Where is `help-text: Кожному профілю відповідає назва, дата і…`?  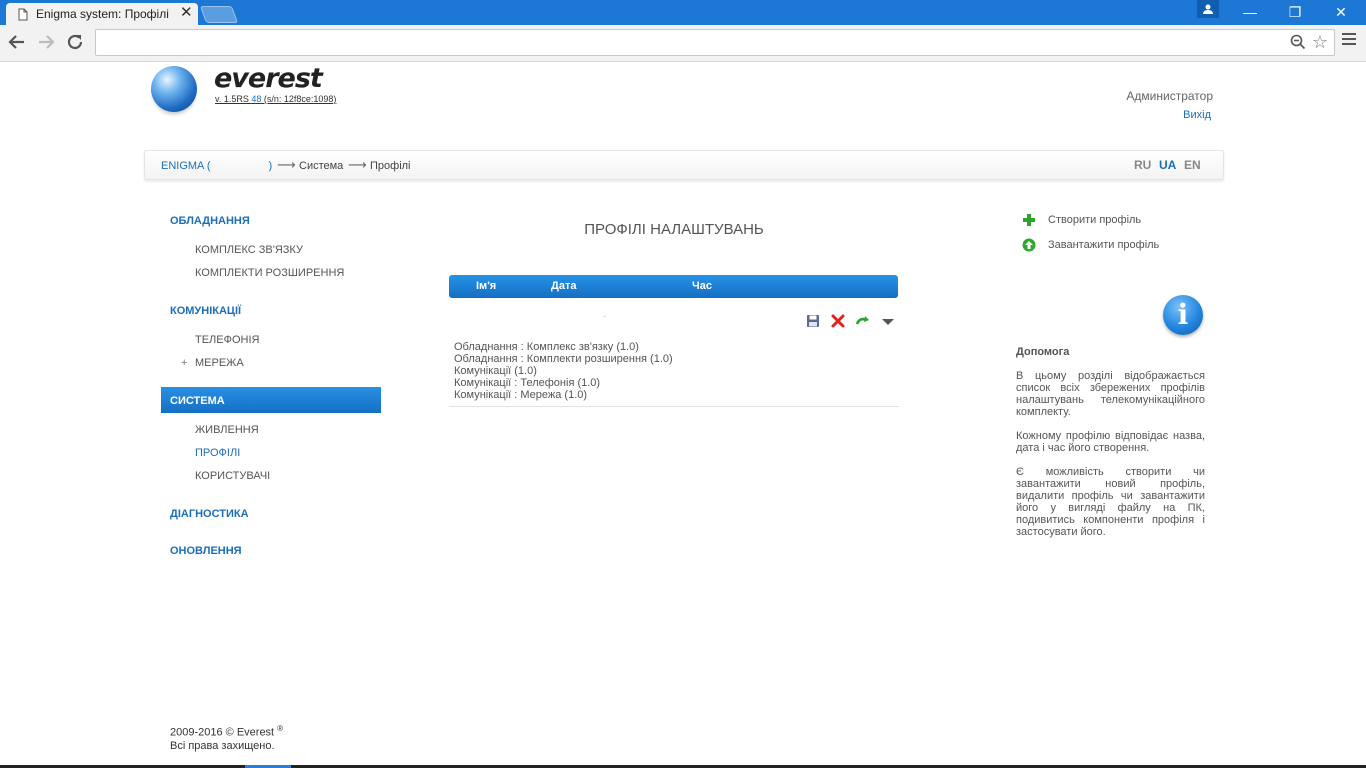
help-text: Кожному профілю відповідає назва, дата і… is located at coordinates (1110, 442).